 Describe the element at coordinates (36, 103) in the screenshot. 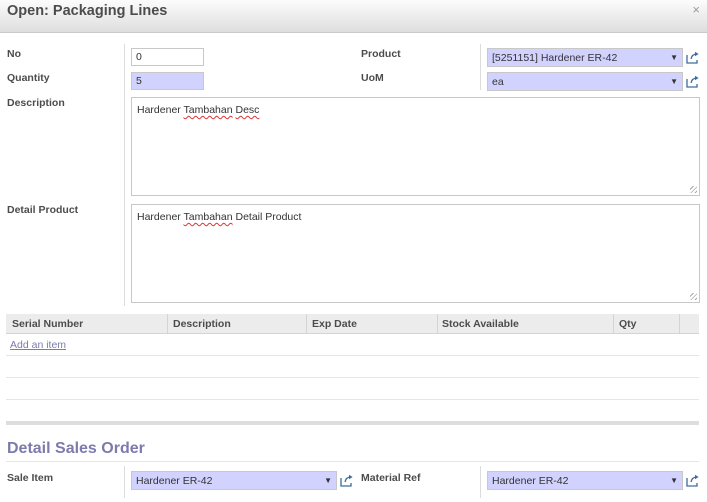

I see `description-label: Description` at that location.